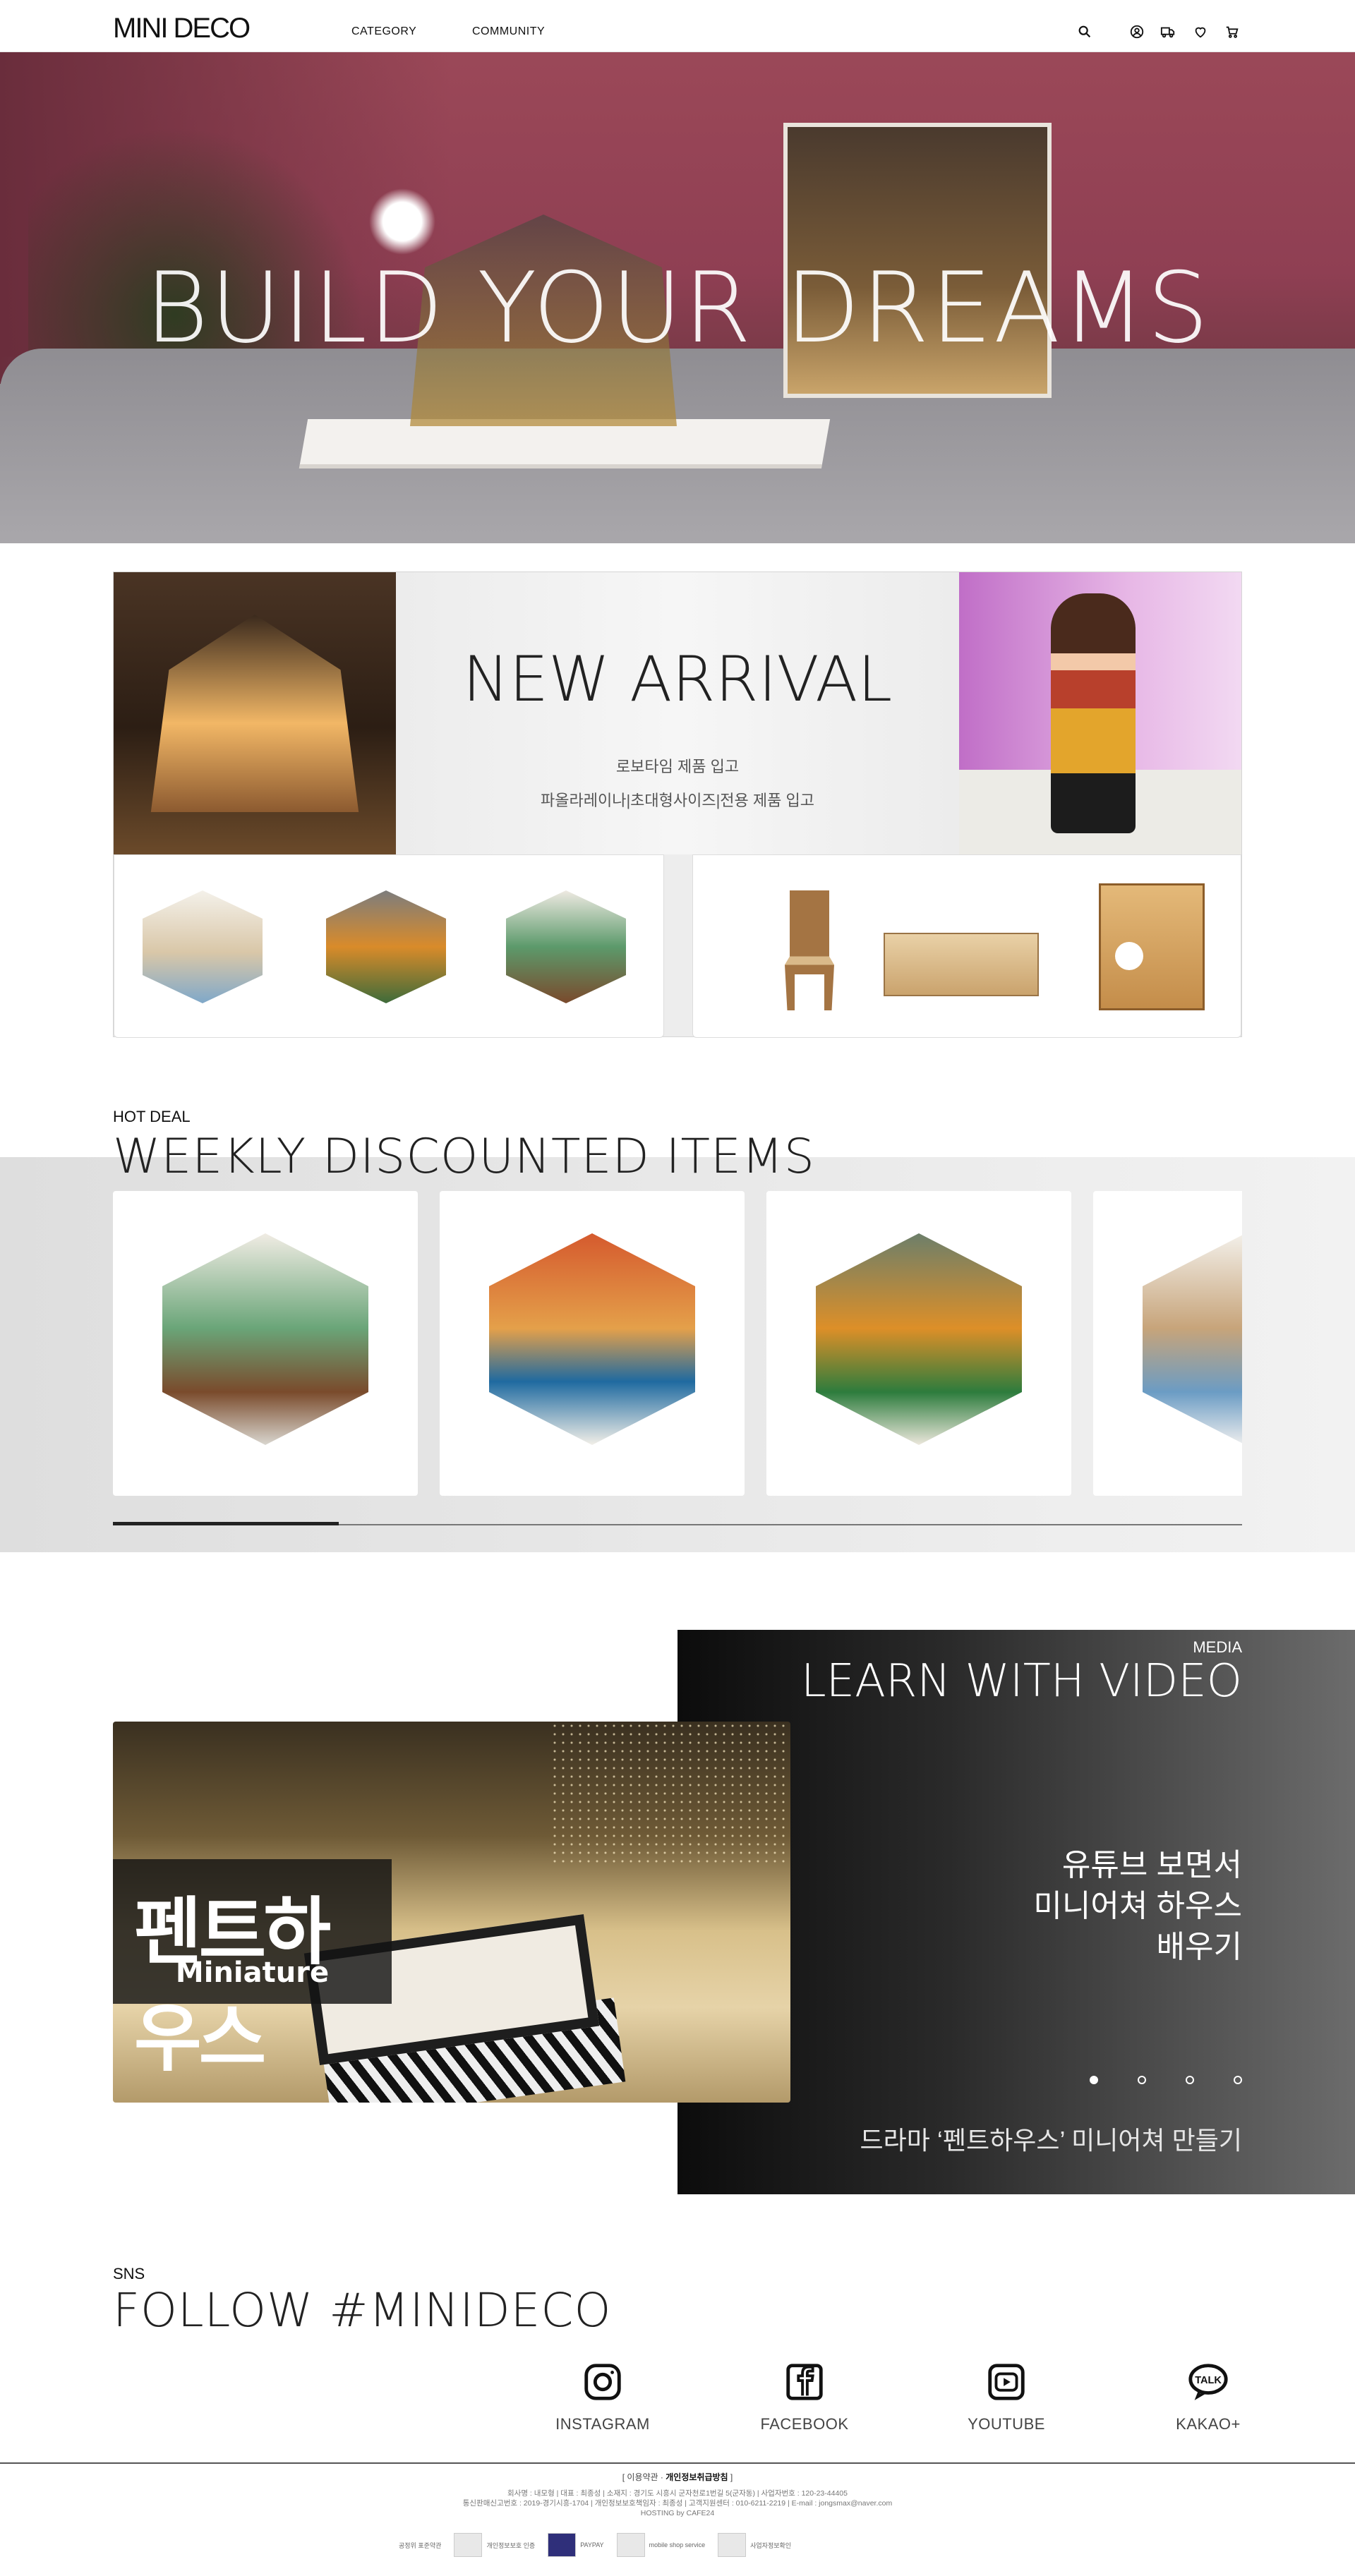 The width and height of the screenshot is (1355, 2576). I want to click on media-caption-line: 미니어쳐 하우스, so click(1137, 1906).